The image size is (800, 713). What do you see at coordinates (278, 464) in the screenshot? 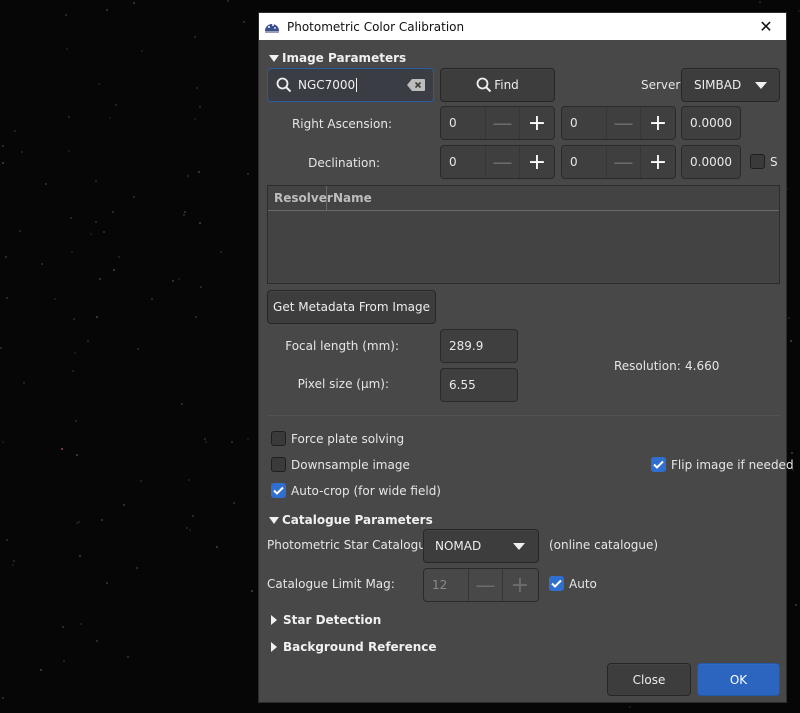
I see `downsample-image-checkbox` at bounding box center [278, 464].